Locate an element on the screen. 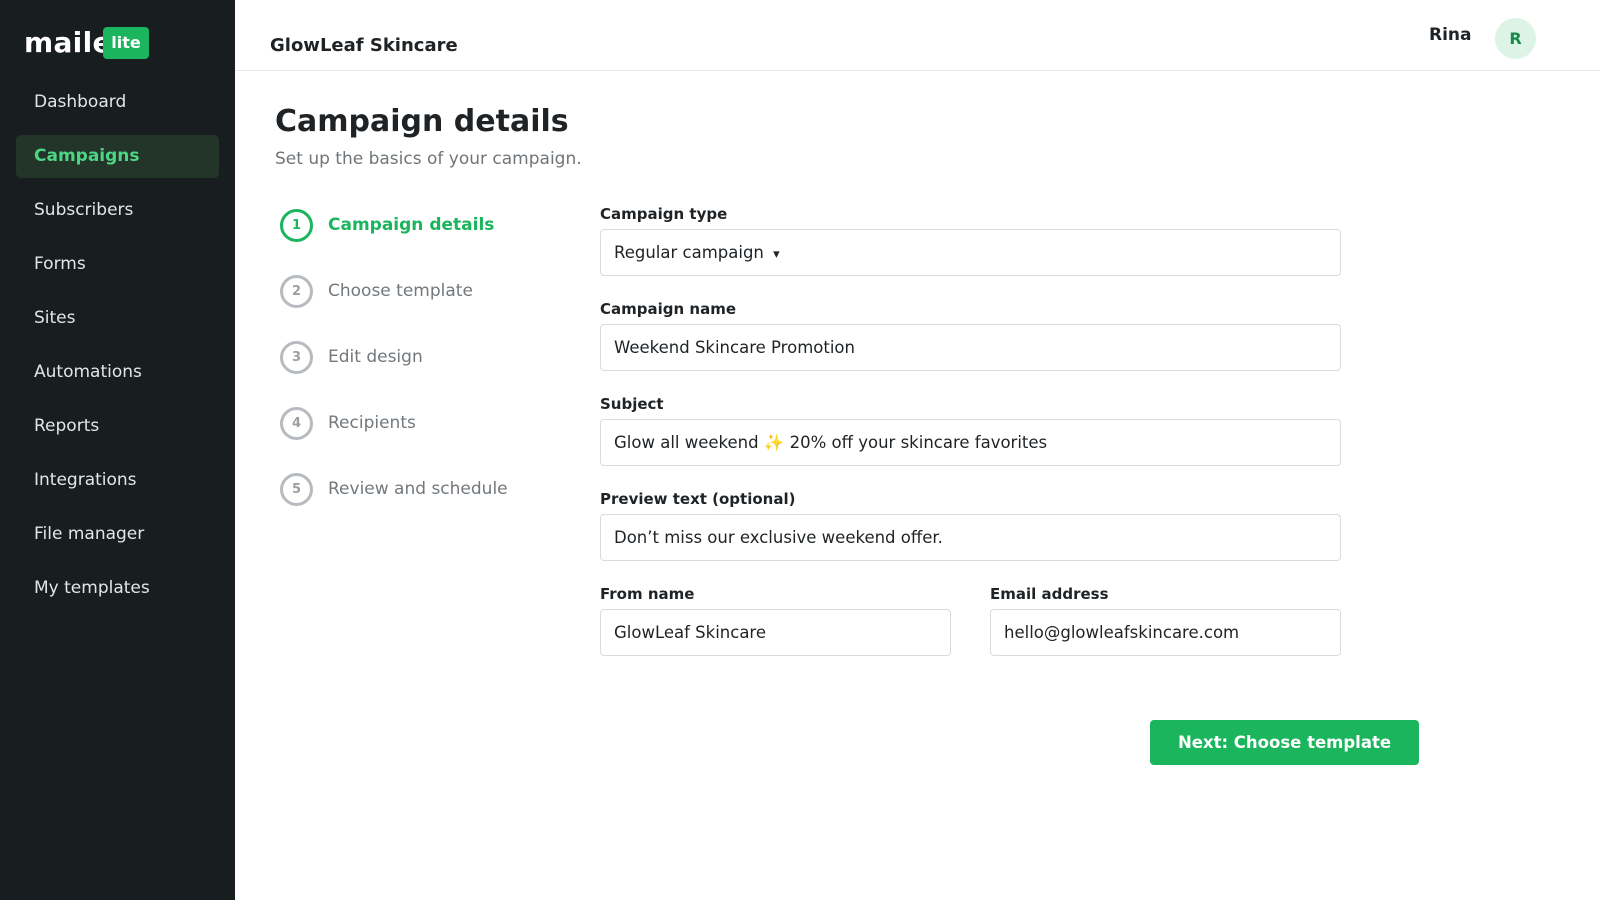 This screenshot has width=1600, height=900. step-choose-template: 2 Choose template is located at coordinates (425, 292).